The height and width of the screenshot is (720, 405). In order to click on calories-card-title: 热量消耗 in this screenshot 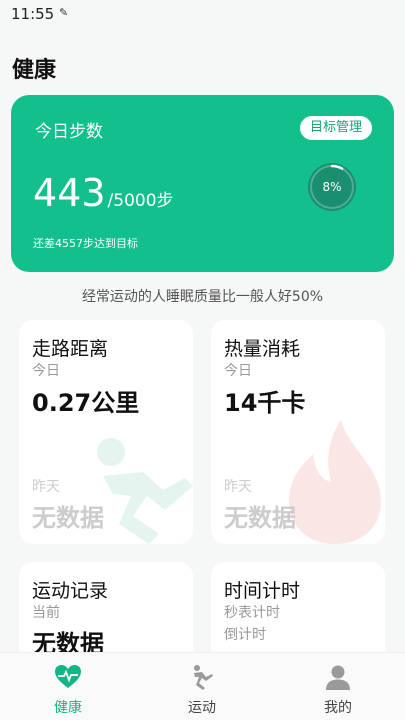, I will do `click(262, 349)`.